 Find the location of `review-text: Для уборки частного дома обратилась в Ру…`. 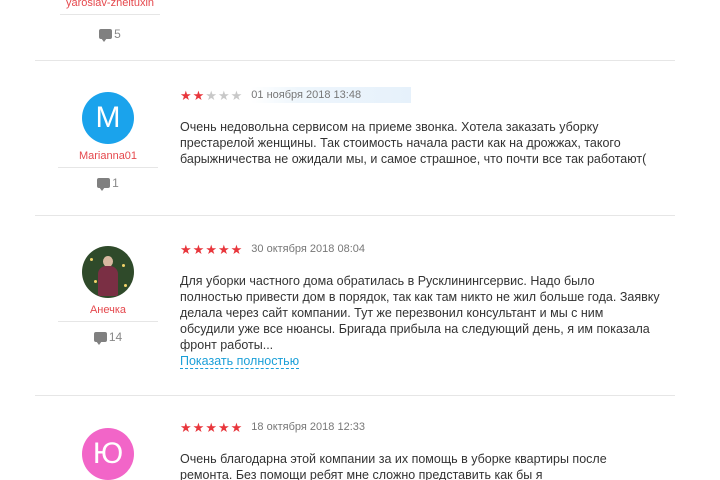

review-text: Для уборки частного дома обратилась в Ру… is located at coordinates (420, 321).